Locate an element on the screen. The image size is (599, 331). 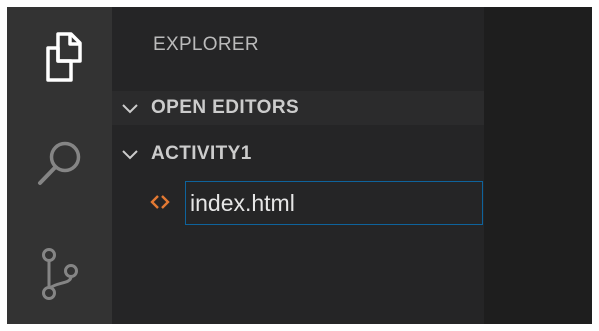
sidebar-title: EXPLORER is located at coordinates (206, 44).